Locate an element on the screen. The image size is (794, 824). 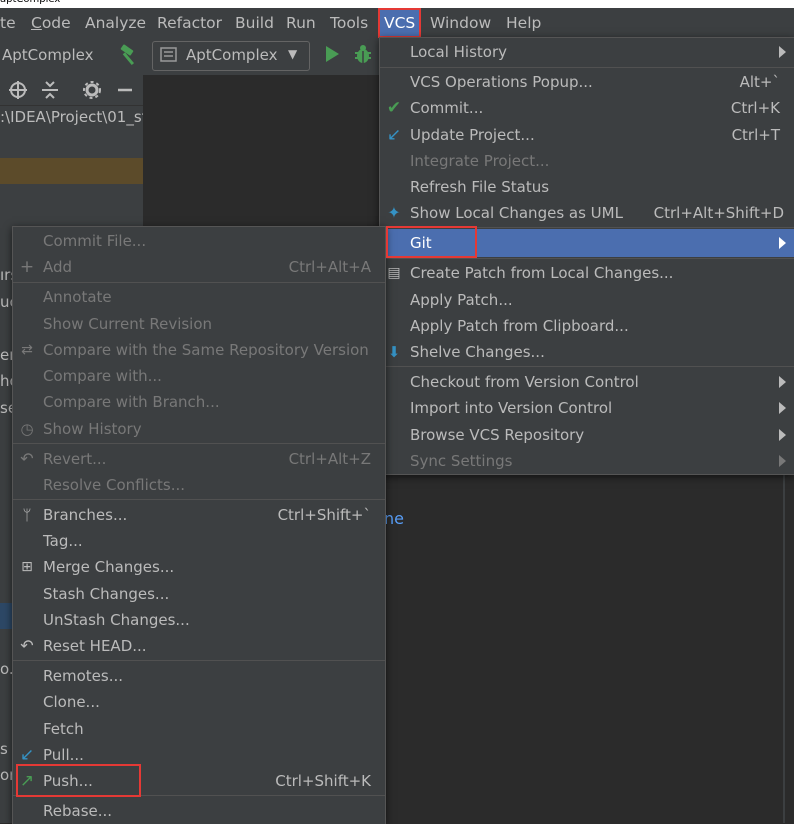
run-icon is located at coordinates (332, 54).